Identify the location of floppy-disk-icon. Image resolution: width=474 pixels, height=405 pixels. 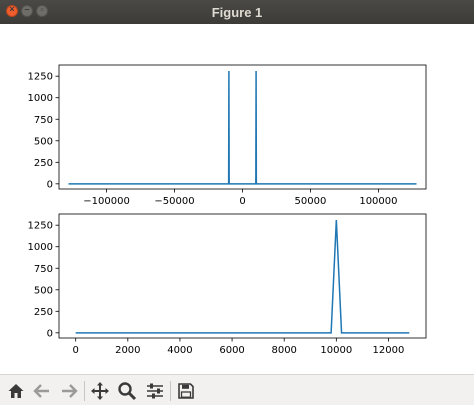
(186, 391).